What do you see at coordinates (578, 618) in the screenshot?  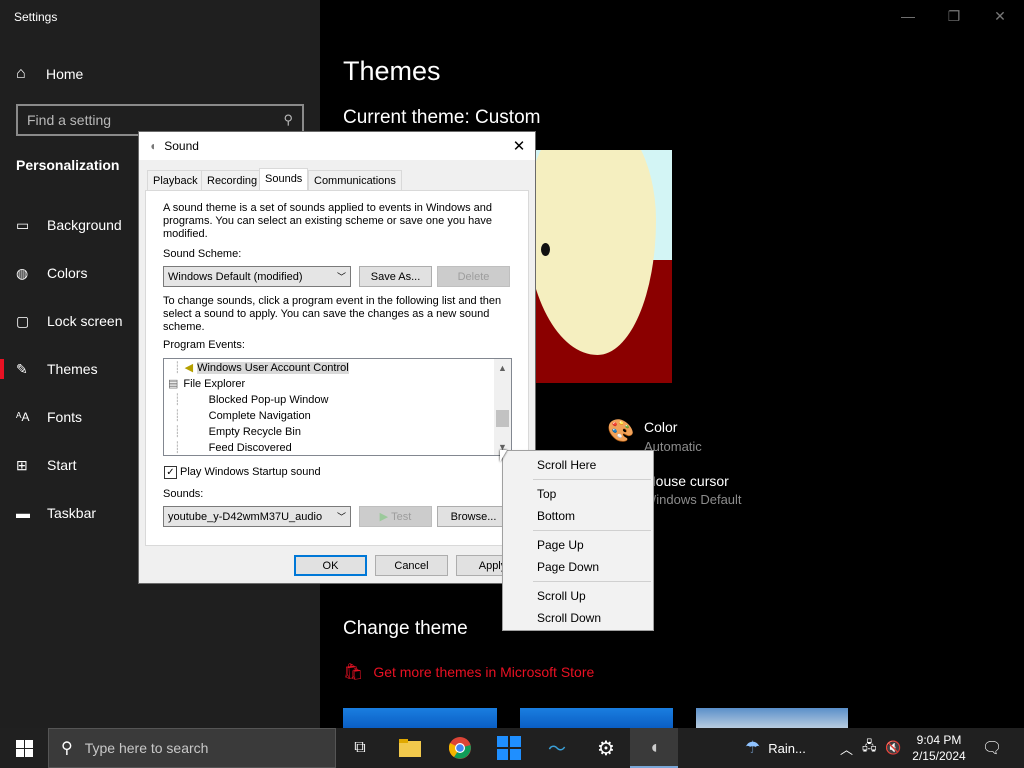 I see `menu-item-scroll-down: Scroll Down` at bounding box center [578, 618].